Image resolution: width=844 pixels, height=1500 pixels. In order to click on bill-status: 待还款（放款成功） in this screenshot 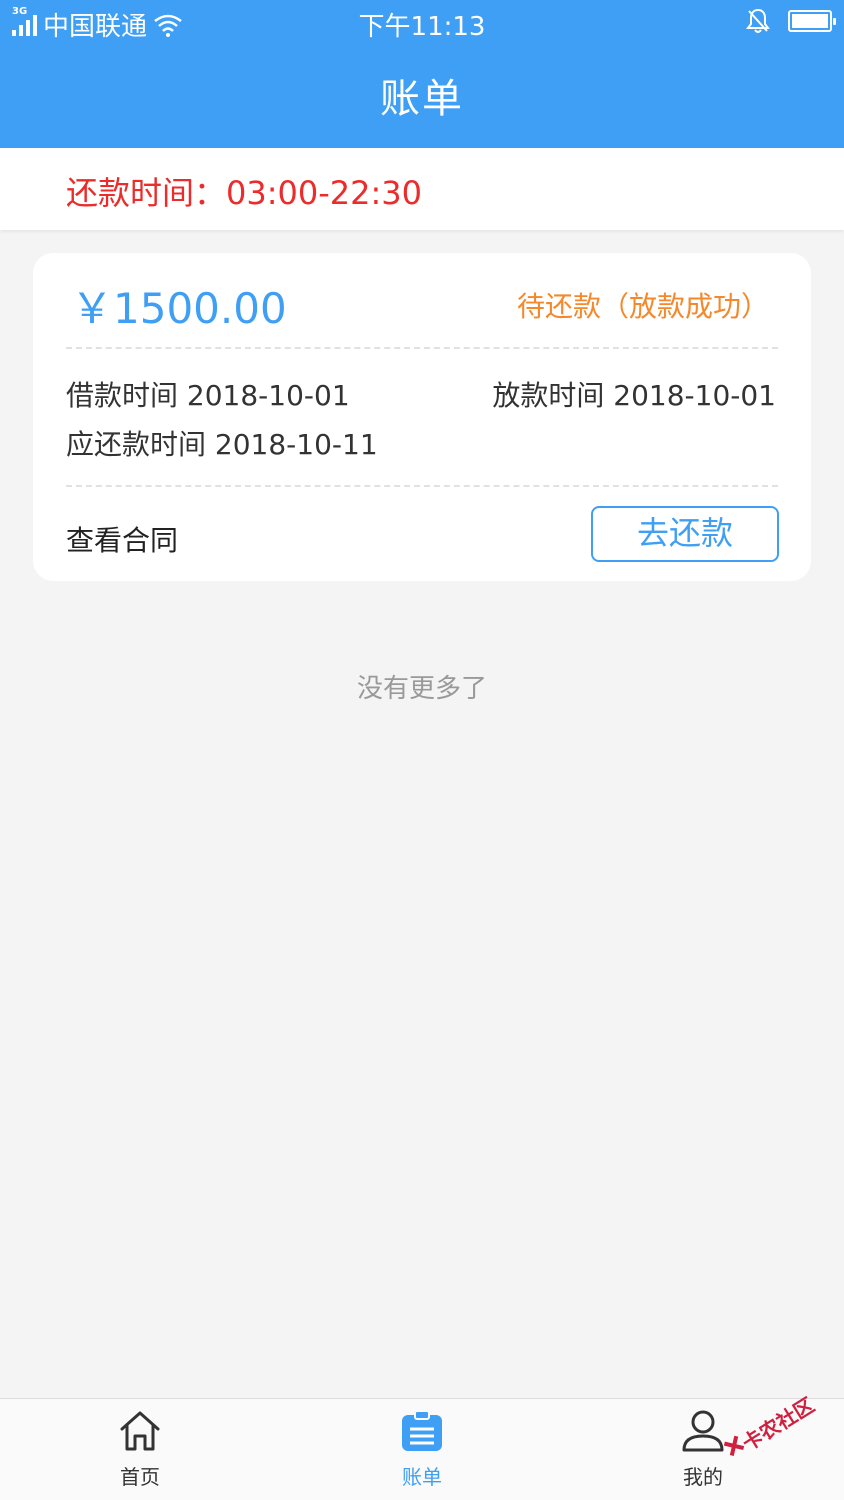, I will do `click(642, 306)`.